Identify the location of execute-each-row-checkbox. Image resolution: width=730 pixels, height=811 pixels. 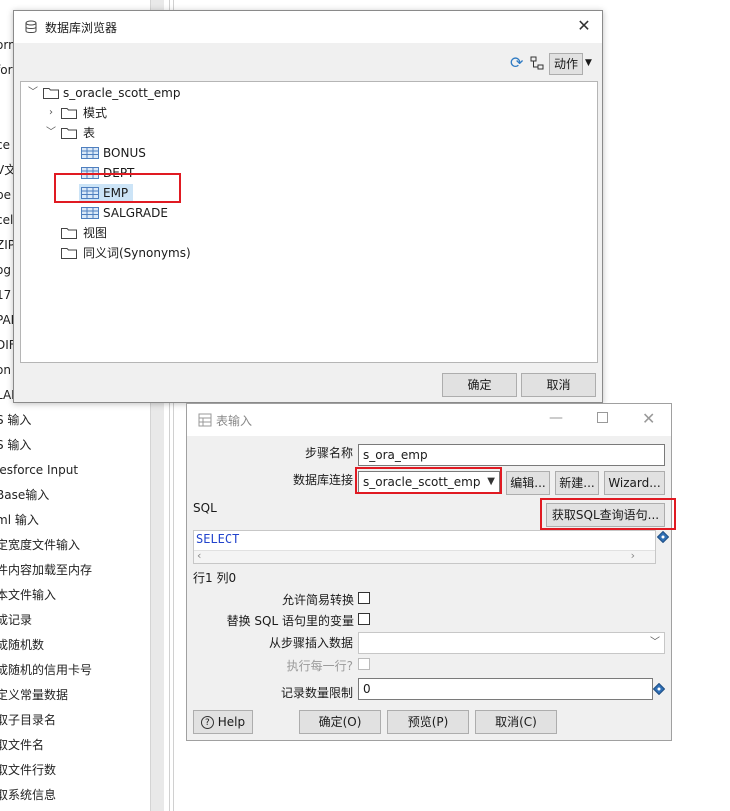
(364, 664).